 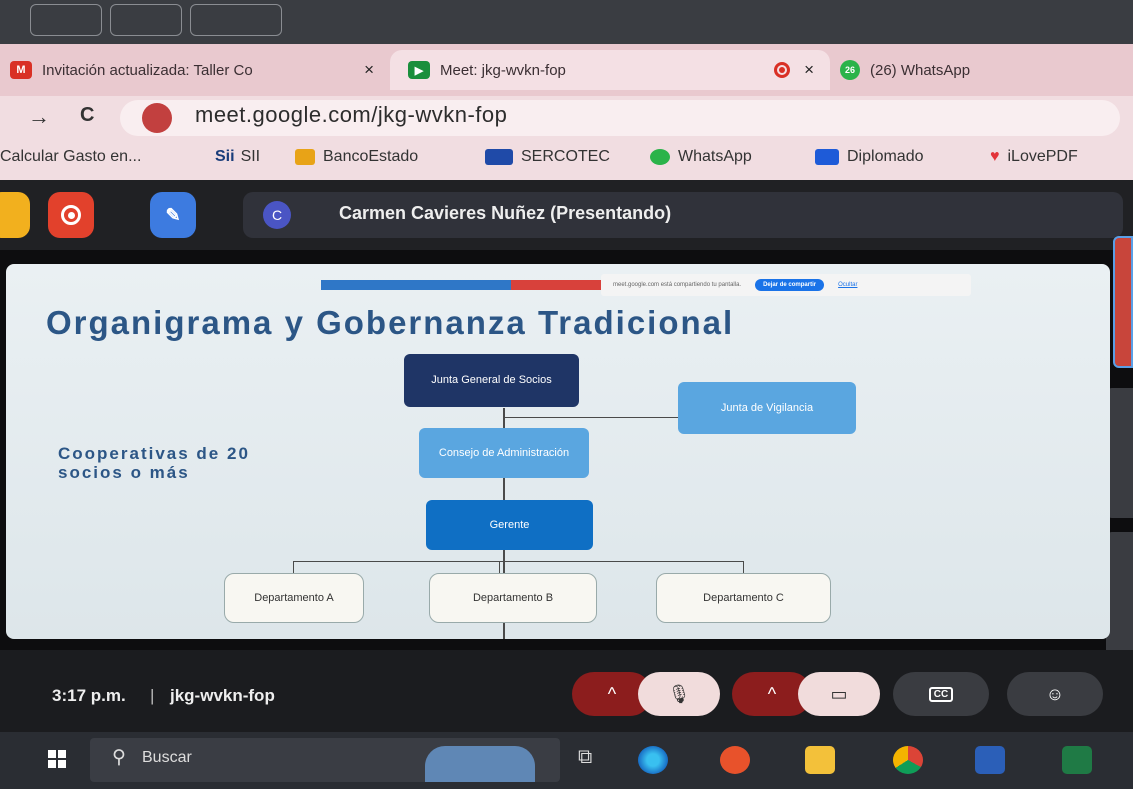 What do you see at coordinates (513, 598) in the screenshot?
I see `org-box-departamento-b: Departamento B` at bounding box center [513, 598].